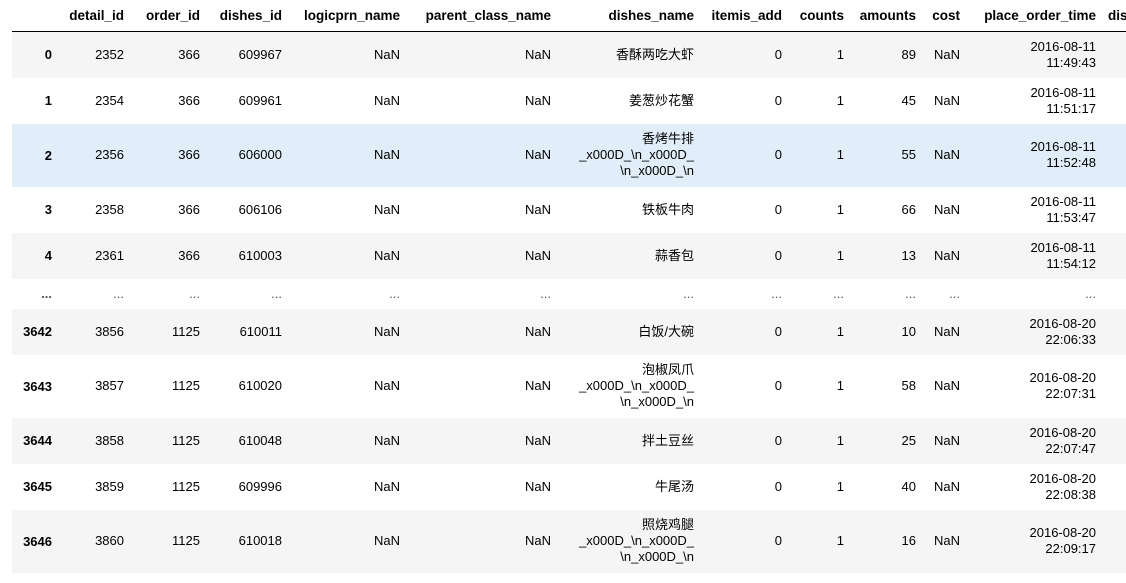 Image resolution: width=1126 pixels, height=583 pixels. I want to click on cell-value: 3860, so click(109, 540).